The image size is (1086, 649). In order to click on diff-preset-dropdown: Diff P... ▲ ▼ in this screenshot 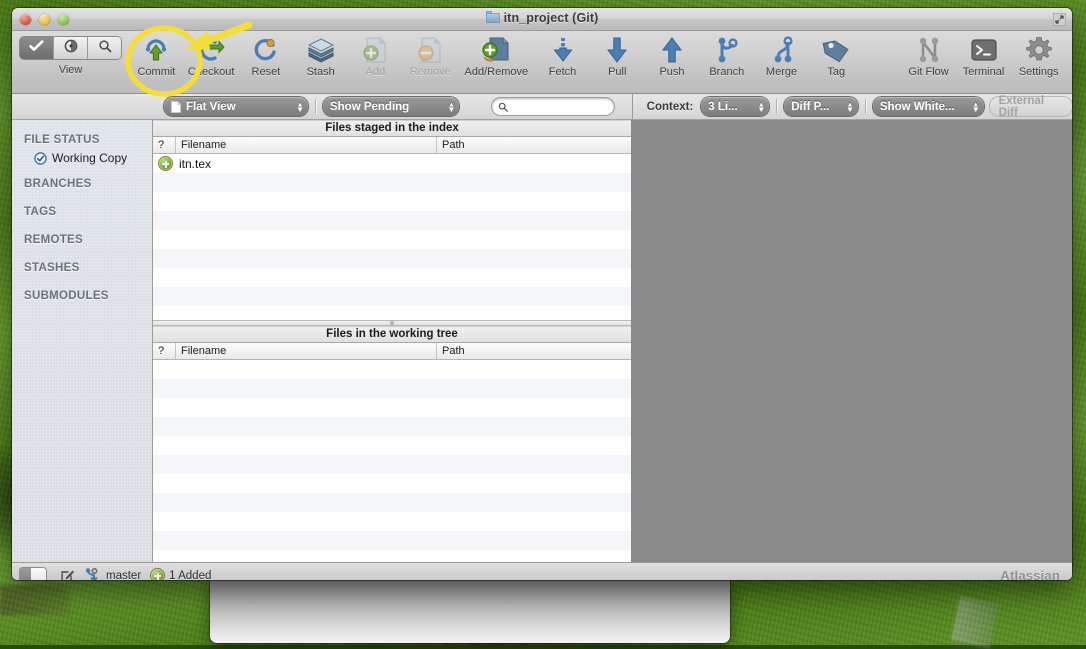, I will do `click(821, 106)`.